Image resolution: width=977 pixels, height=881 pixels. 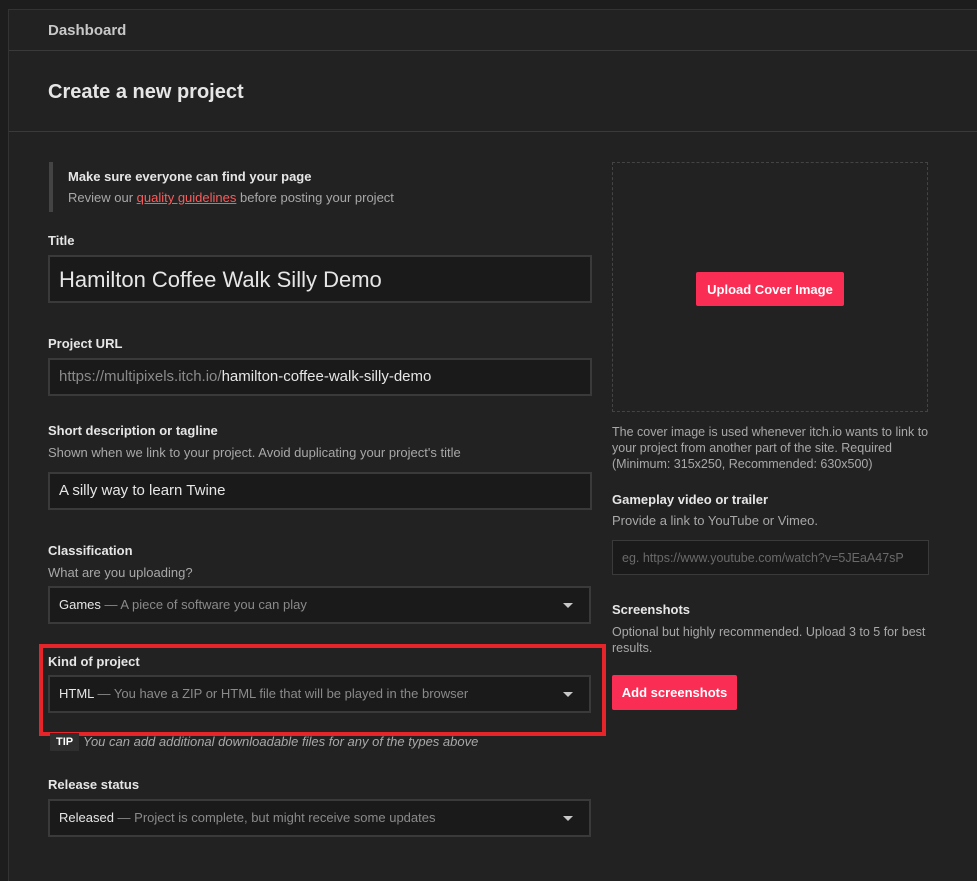 What do you see at coordinates (203, 604) in the screenshot?
I see `classification-desc: — A piece of software you can play` at bounding box center [203, 604].